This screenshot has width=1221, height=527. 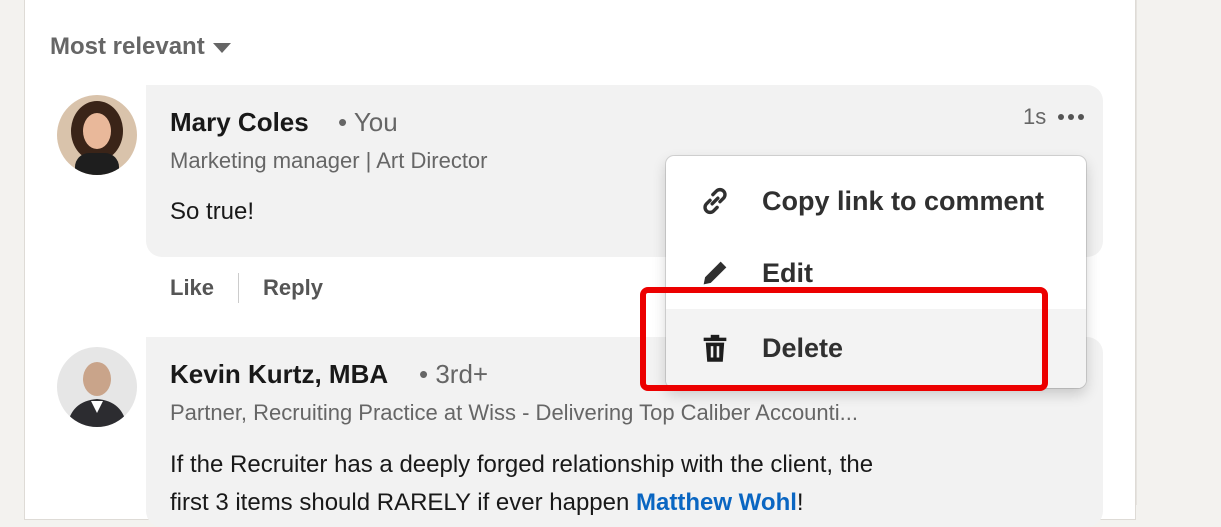 What do you see at coordinates (368, 122) in the screenshot?
I see `connection-degree: • You` at bounding box center [368, 122].